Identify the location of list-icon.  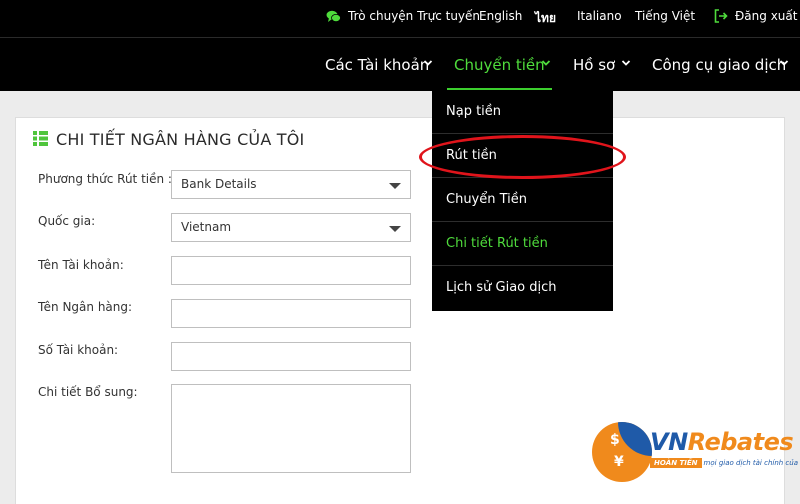
(40, 138).